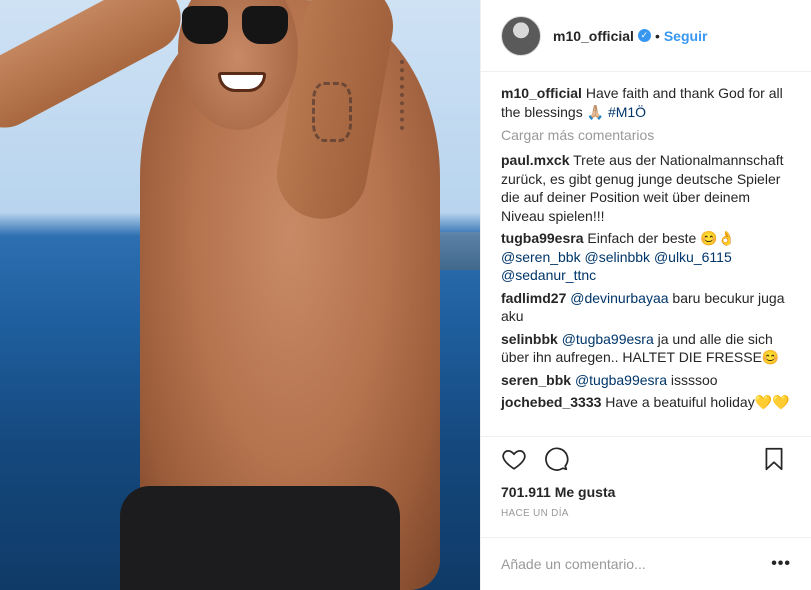  What do you see at coordinates (646, 521) in the screenshot?
I see `post-timestamp: HACE UN DÍA` at bounding box center [646, 521].